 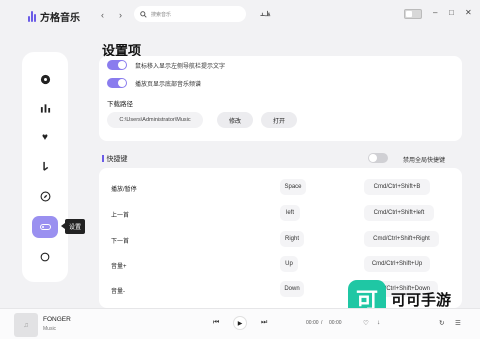 I want to click on current-time: 00:00, so click(x=312, y=323).